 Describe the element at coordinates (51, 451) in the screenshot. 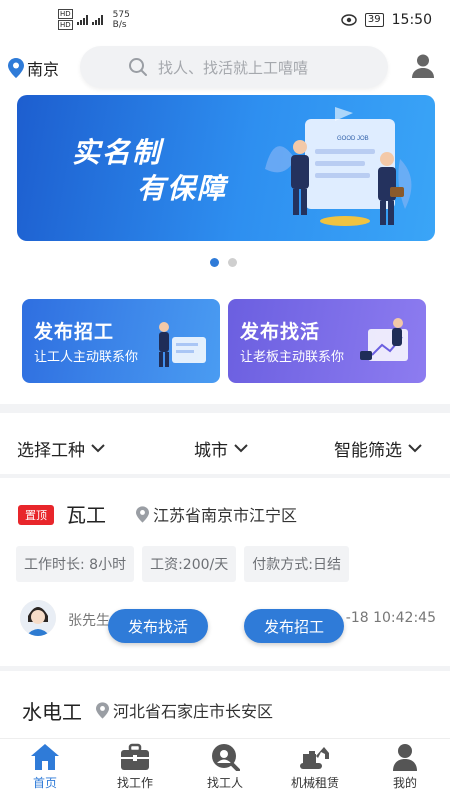

I see `filter-job-type-label: 选择工种` at that location.